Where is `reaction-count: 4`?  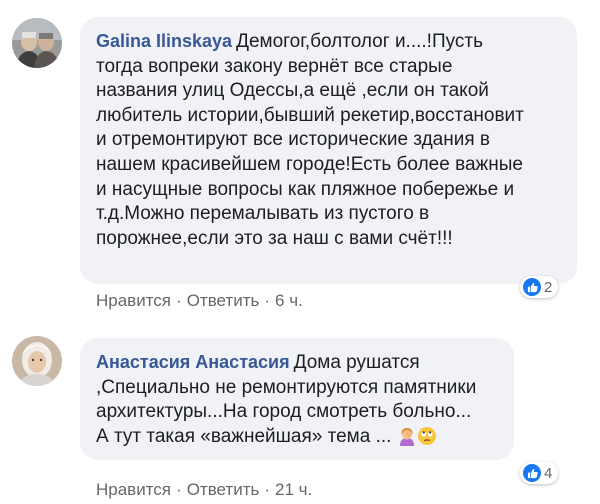
reaction-count: 4 is located at coordinates (548, 473).